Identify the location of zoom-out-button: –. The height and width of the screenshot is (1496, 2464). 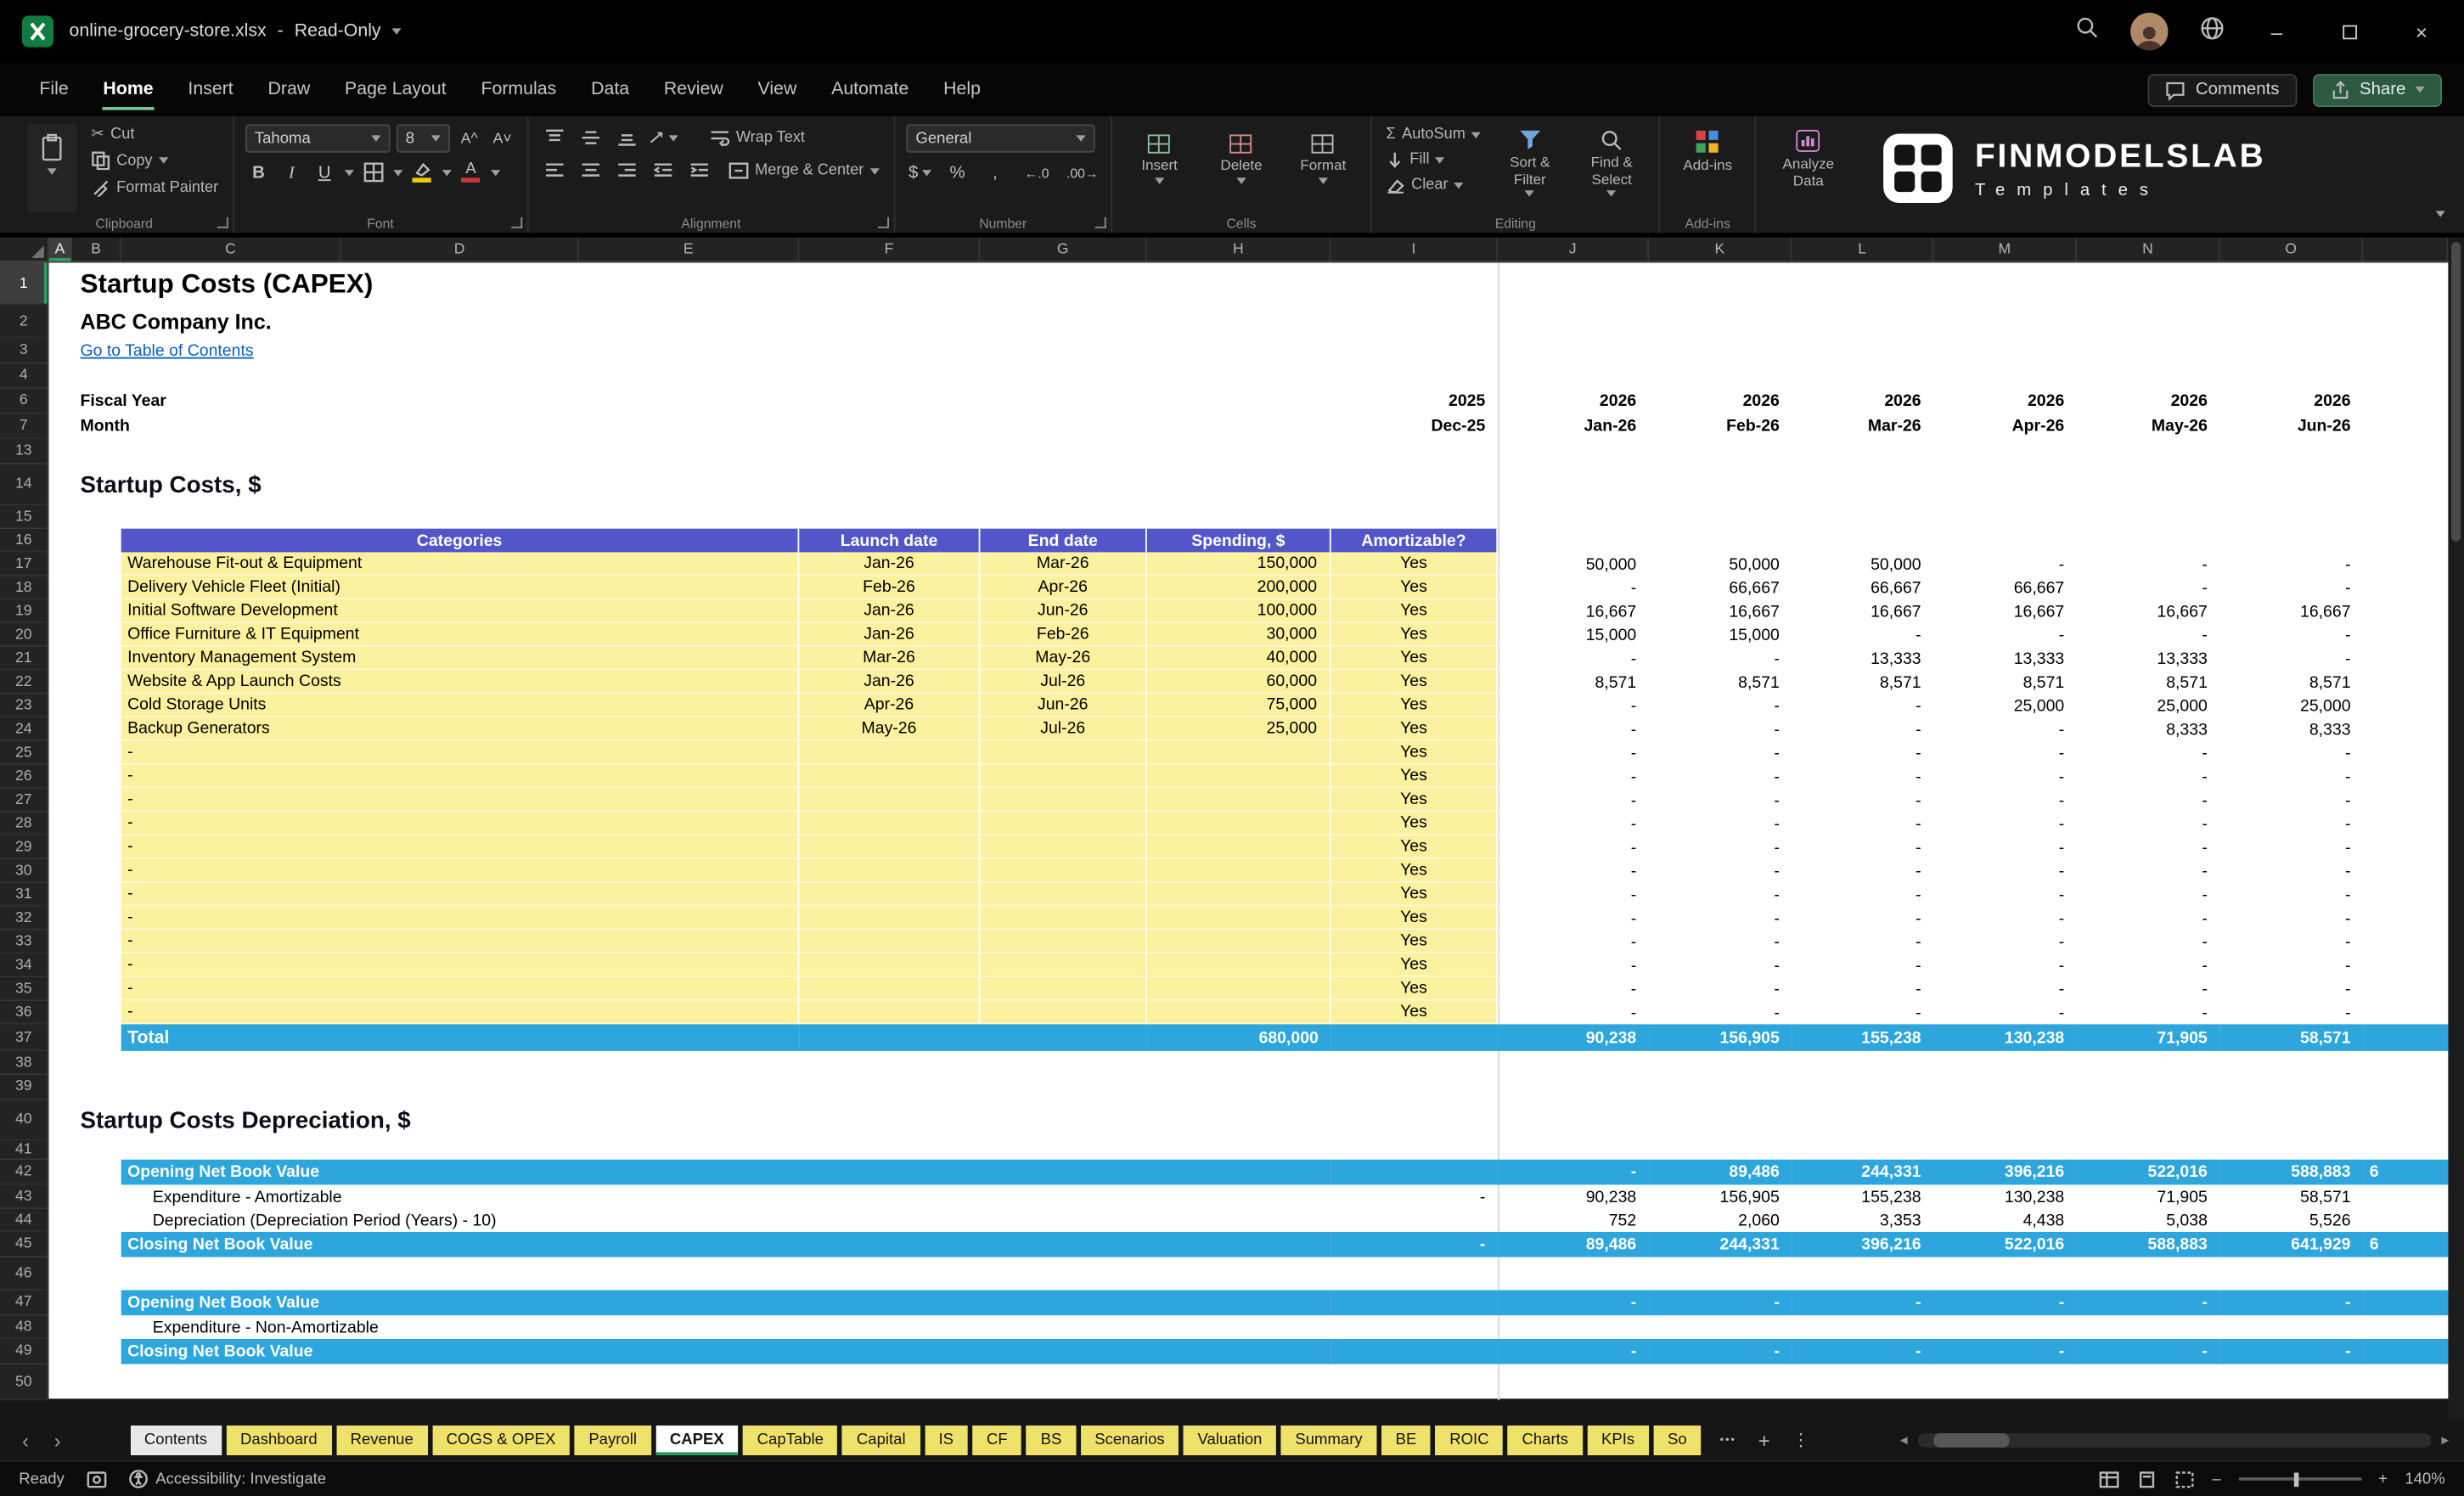
(2216, 1479).